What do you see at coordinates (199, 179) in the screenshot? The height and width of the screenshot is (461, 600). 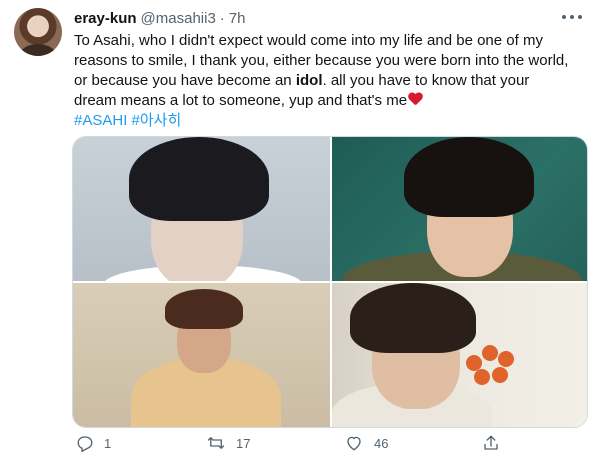 I see `photo-1-hair` at bounding box center [199, 179].